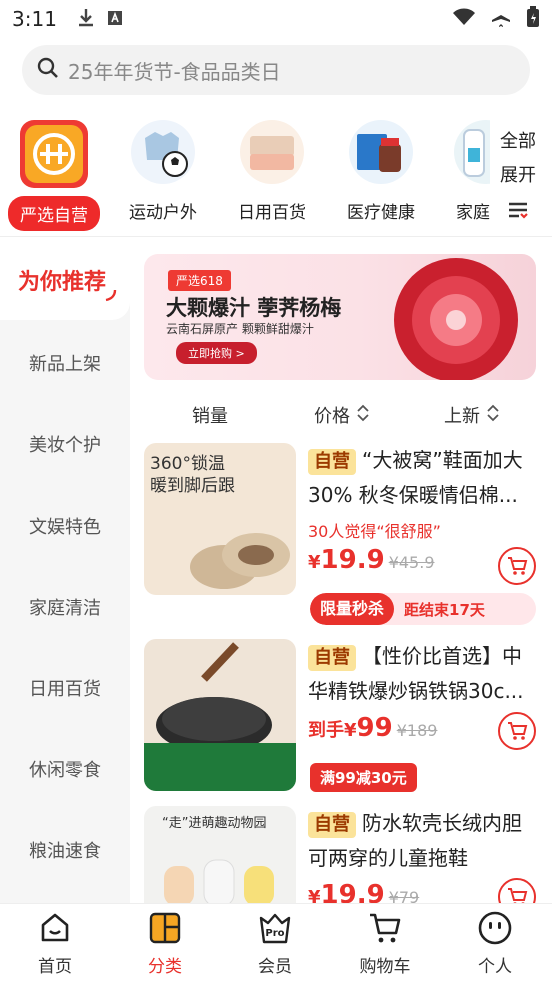  Describe the element at coordinates (275, 967) in the screenshot. I see `nav-member-label: 会员` at that location.